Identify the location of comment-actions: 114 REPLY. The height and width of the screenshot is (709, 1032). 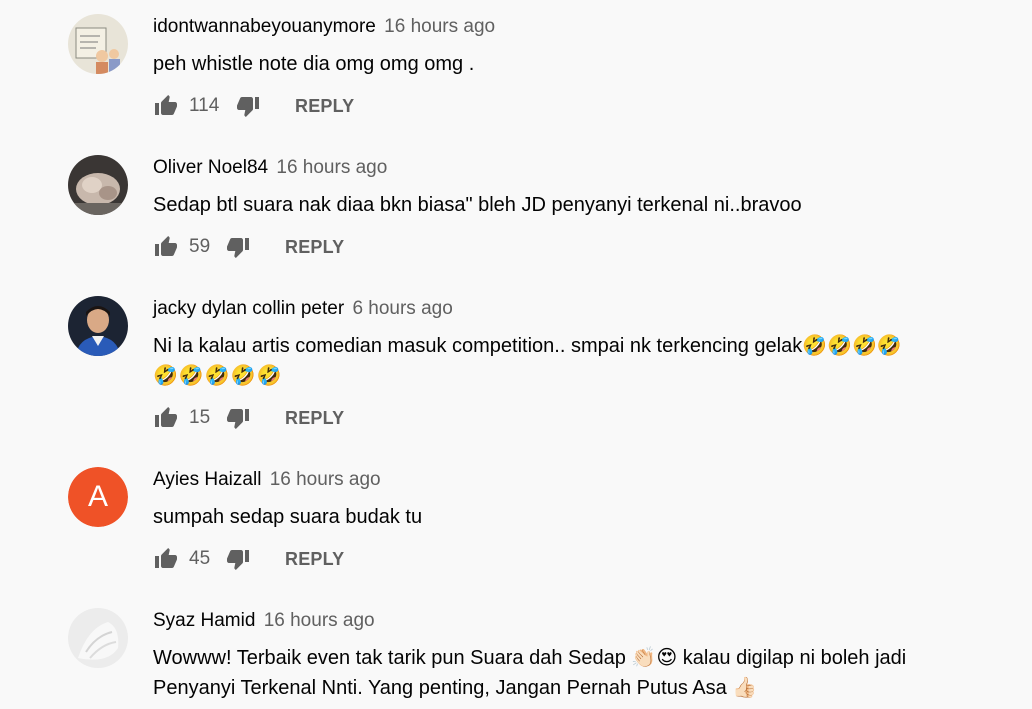
(572, 106).